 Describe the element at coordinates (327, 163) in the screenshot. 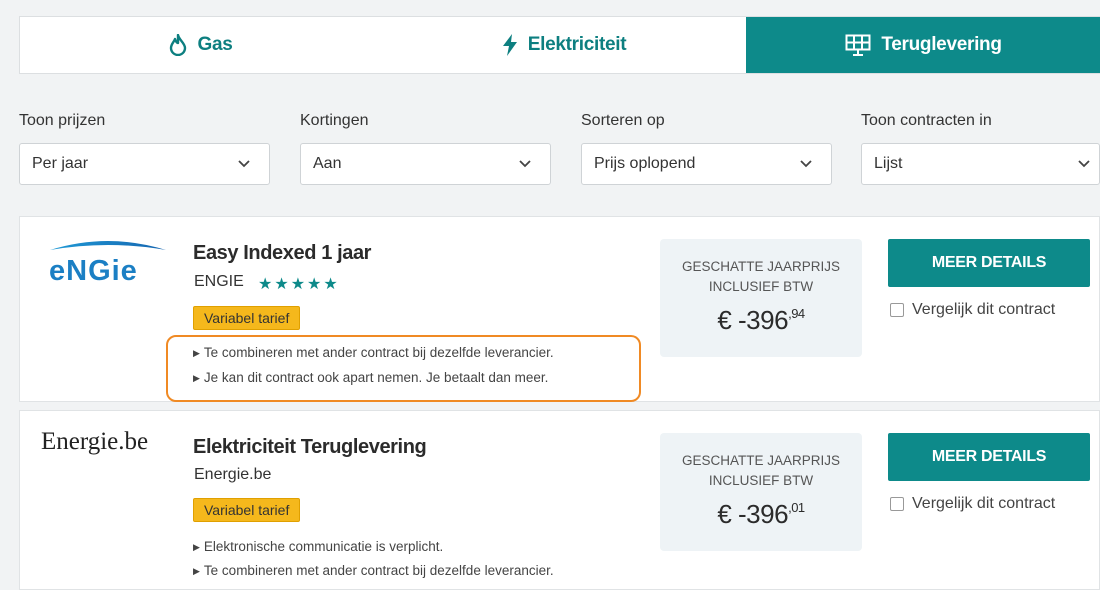

I see `select-value: Aan` at that location.